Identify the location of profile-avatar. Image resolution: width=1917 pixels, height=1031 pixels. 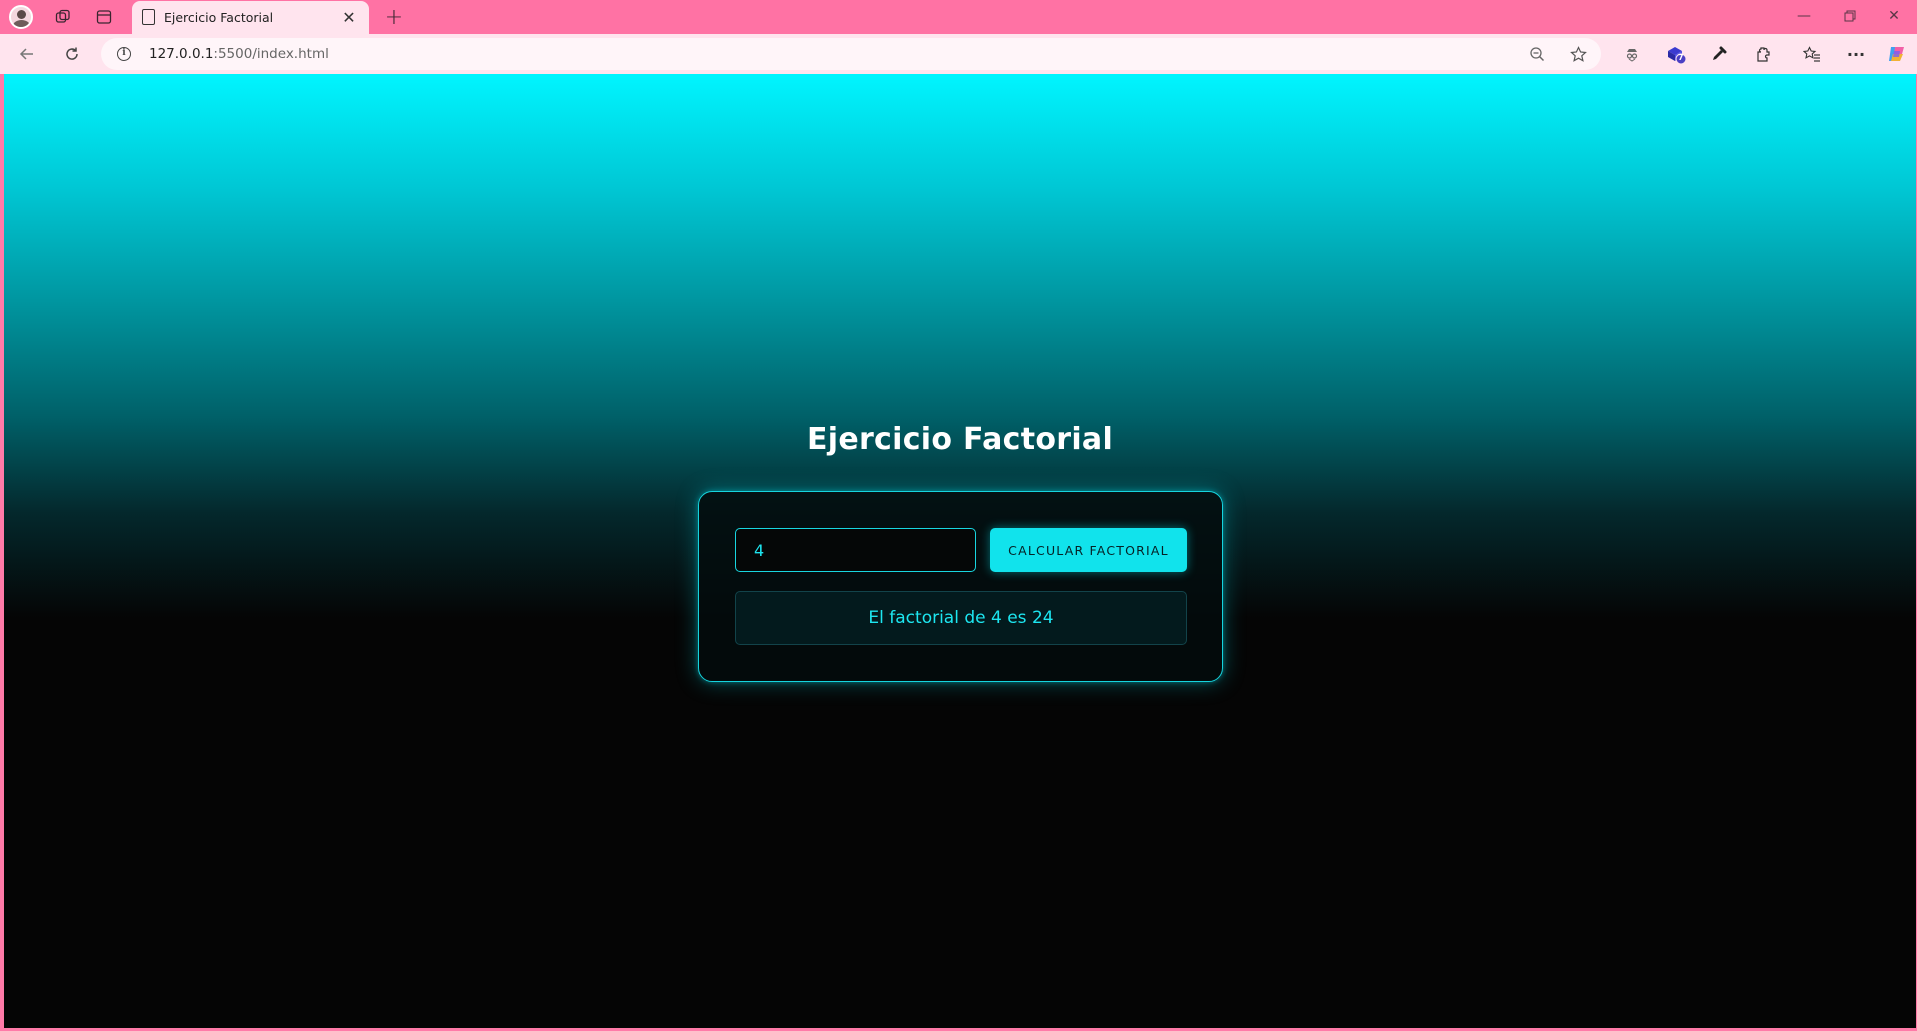
(21, 17).